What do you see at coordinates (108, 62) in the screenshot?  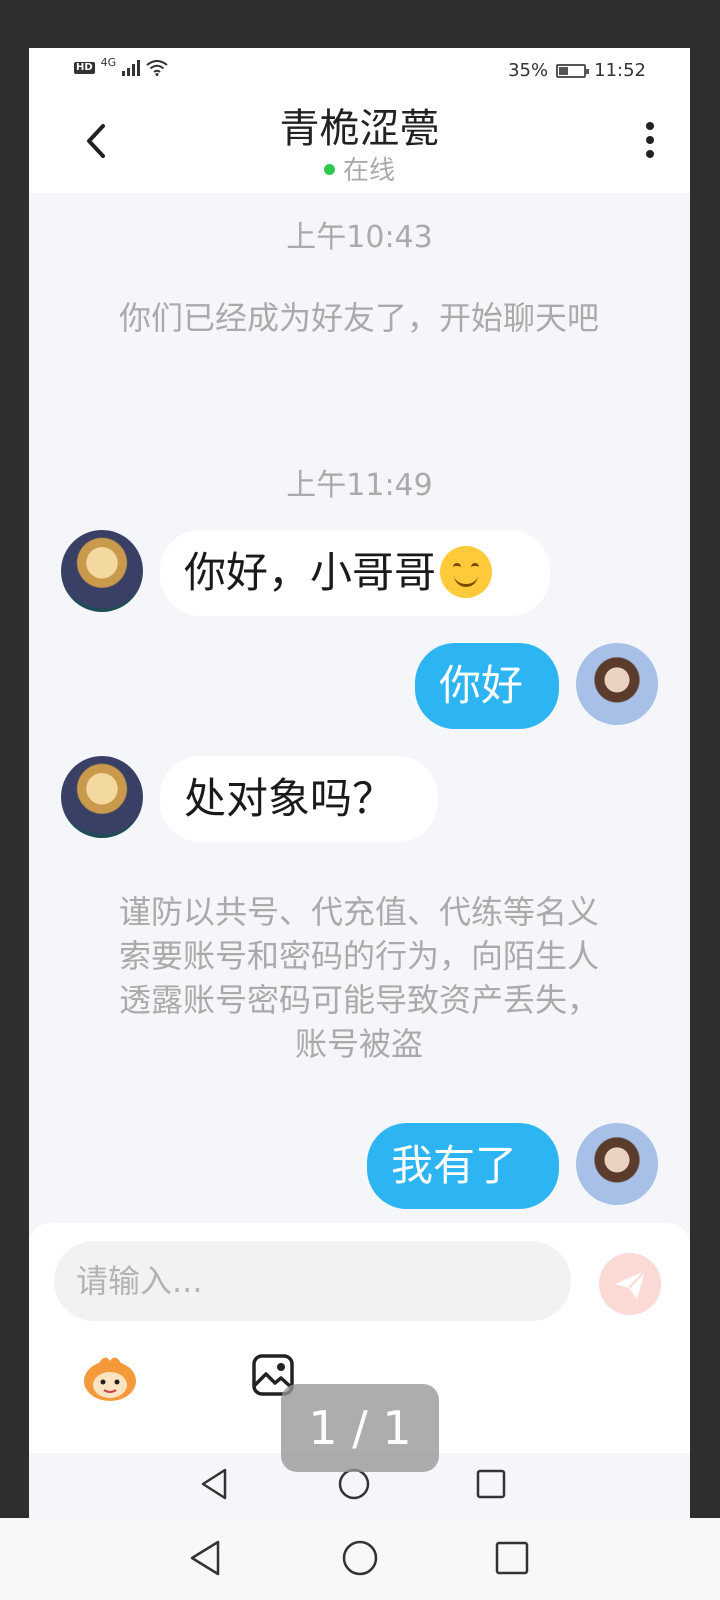 I see `network-type: 4G` at bounding box center [108, 62].